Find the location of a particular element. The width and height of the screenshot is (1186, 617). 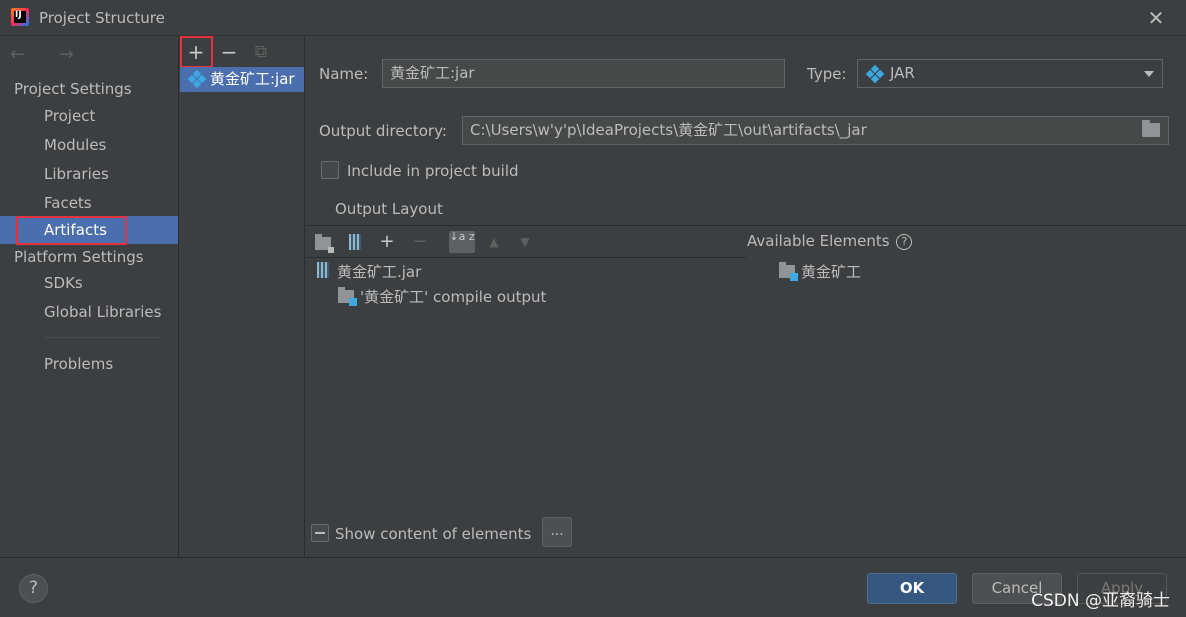

sort-elements-button: ↓a z is located at coordinates (462, 242).